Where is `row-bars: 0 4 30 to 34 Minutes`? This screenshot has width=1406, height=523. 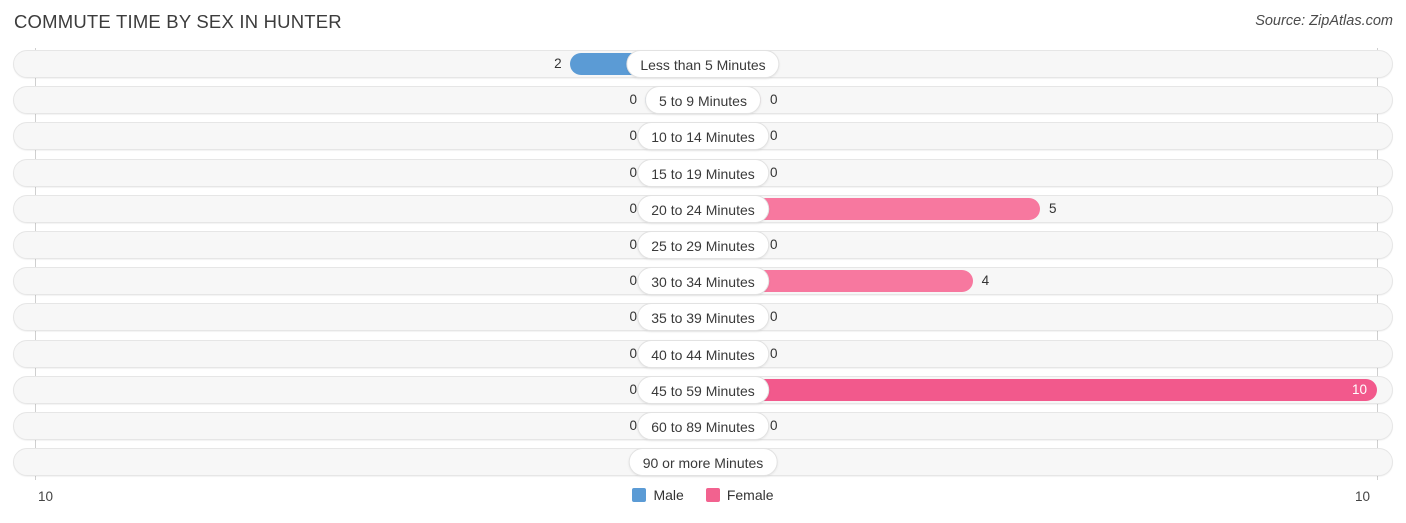
row-bars: 0 4 30 to 34 Minutes is located at coordinates (703, 281).